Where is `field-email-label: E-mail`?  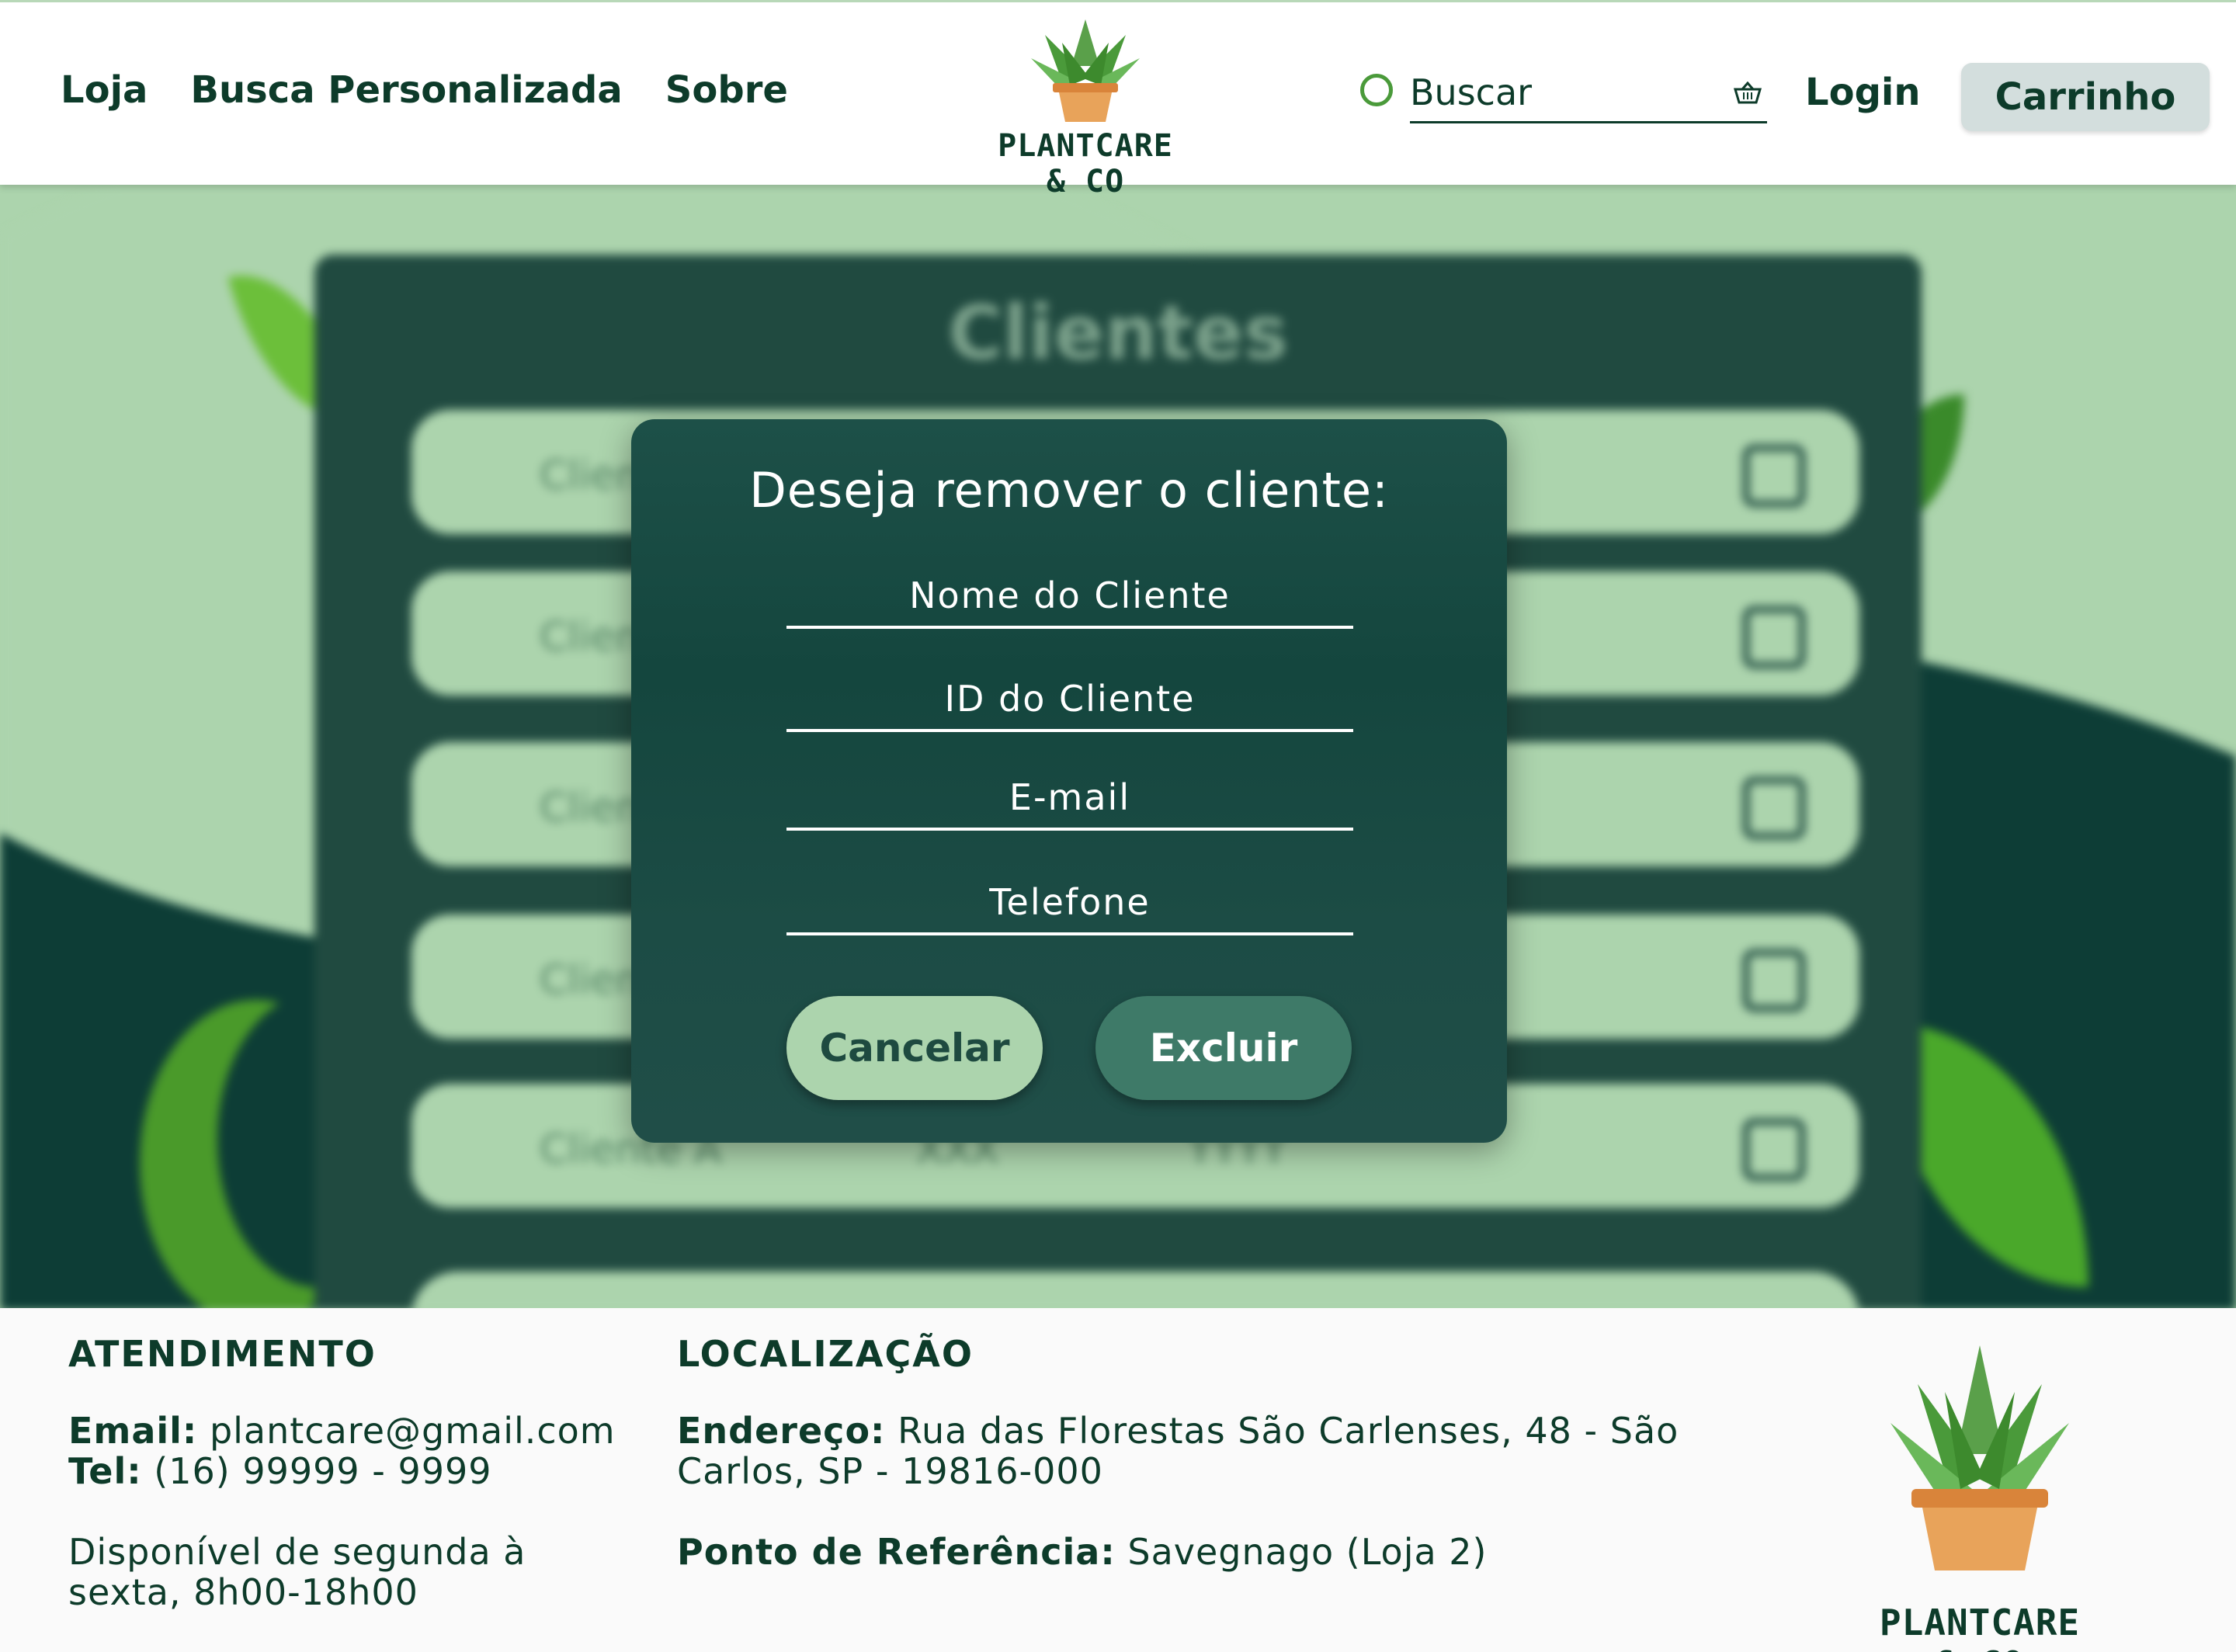
field-email-label: E-mail is located at coordinates (1070, 797).